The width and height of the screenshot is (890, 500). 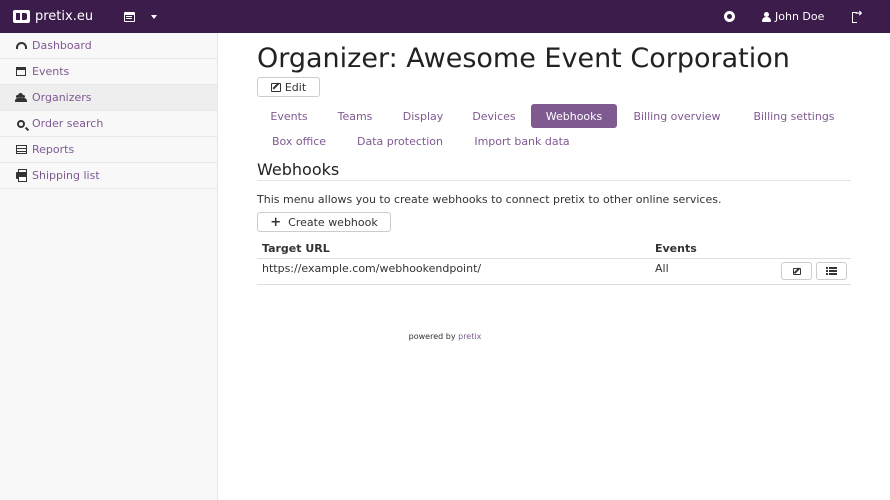 What do you see at coordinates (676, 248) in the screenshot?
I see `table-header-events: Events` at bounding box center [676, 248].